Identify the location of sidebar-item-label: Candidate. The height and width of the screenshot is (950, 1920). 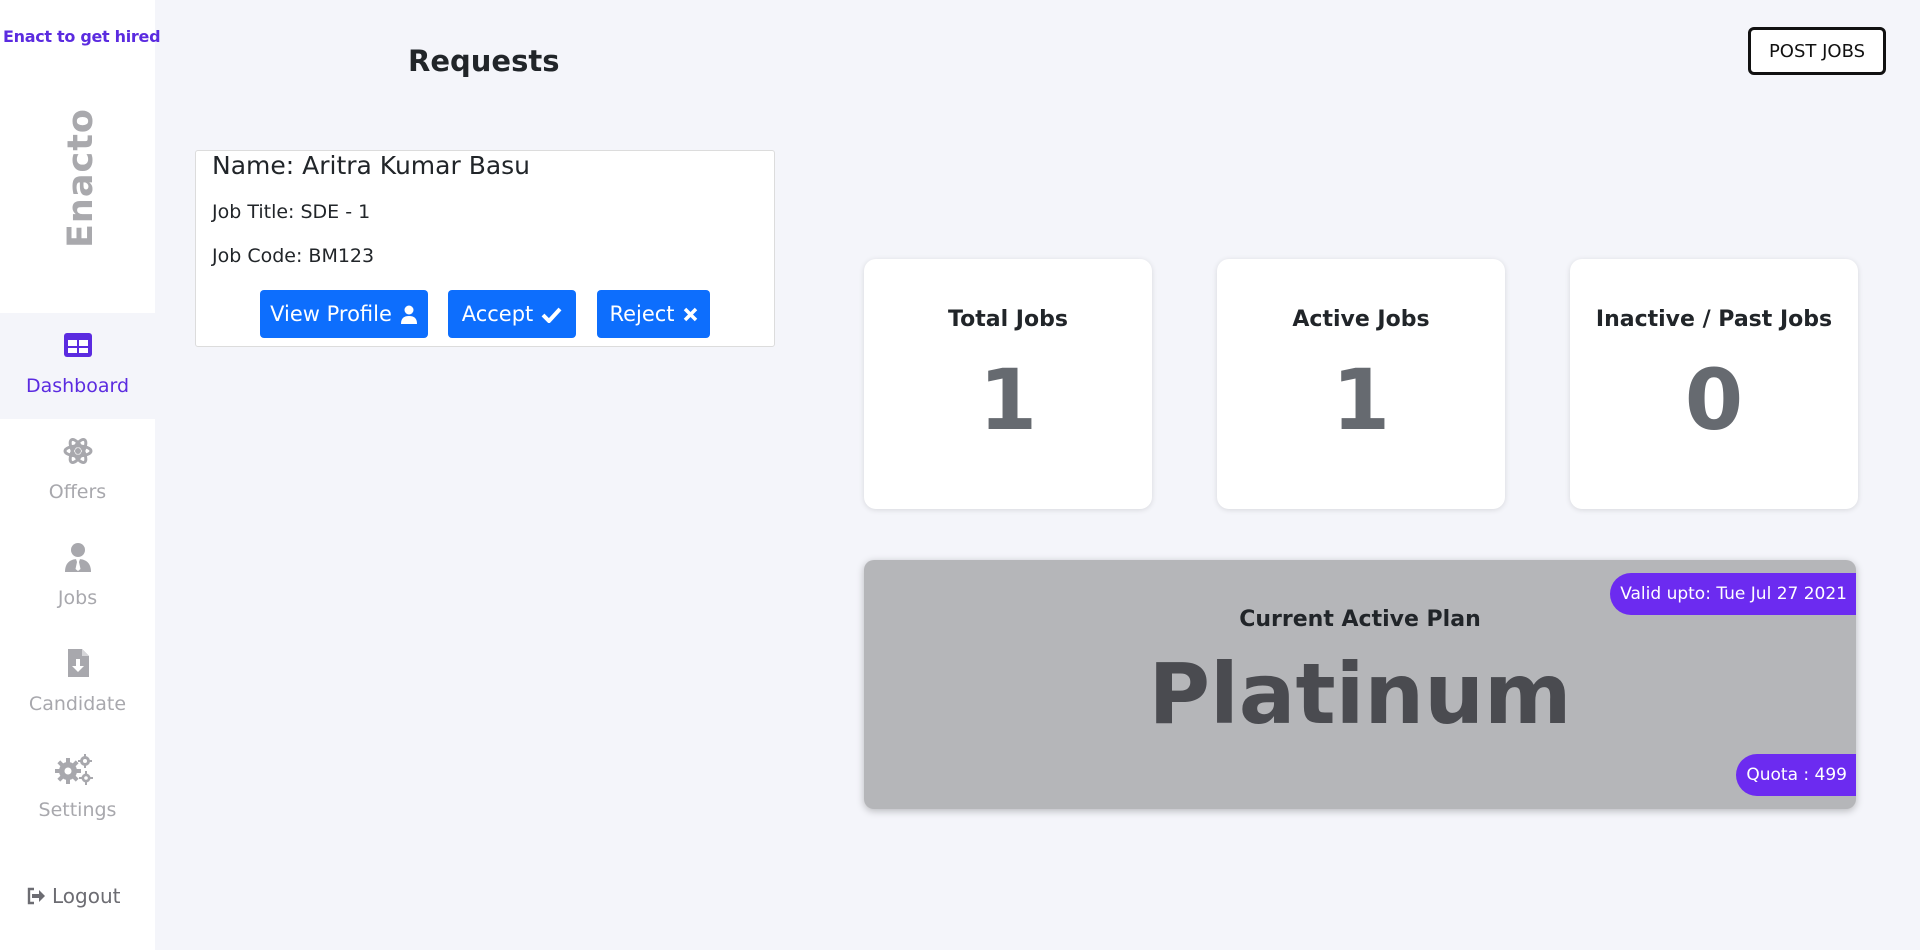
(77, 704).